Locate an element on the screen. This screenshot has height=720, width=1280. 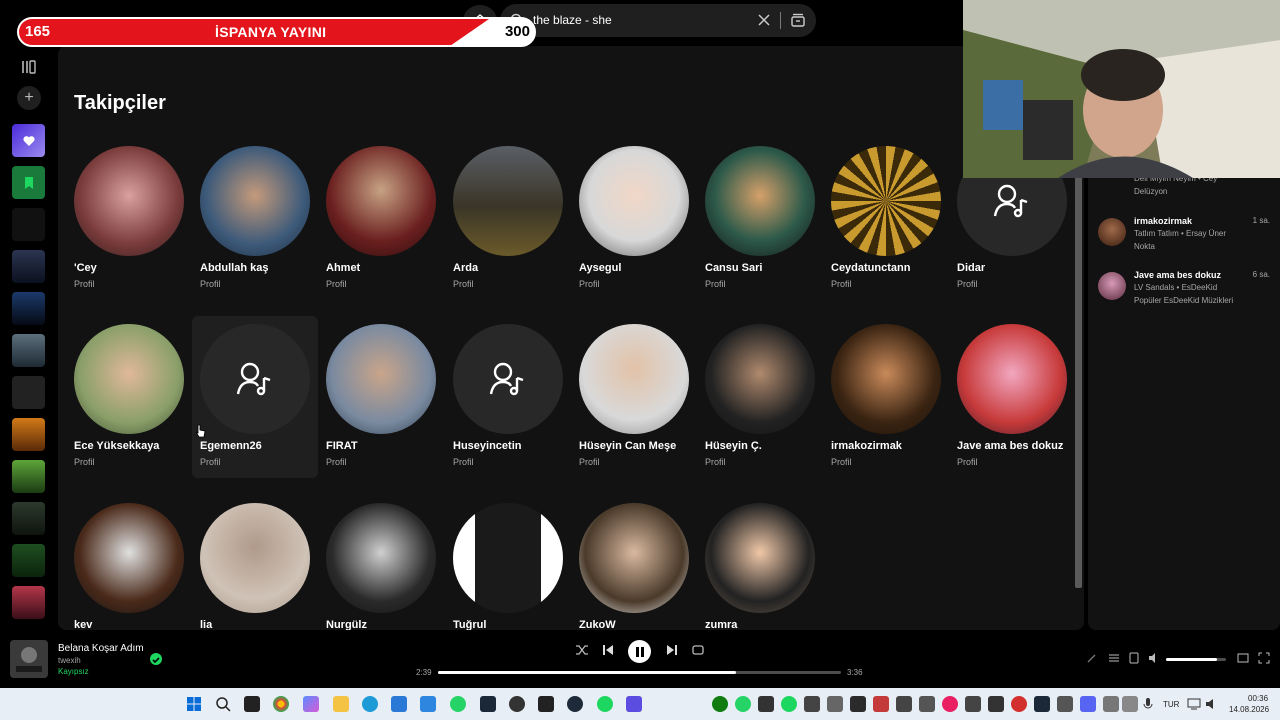
friend-track: Tatlım Tatlım • Ersay Üner is located at coordinates (1180, 233).